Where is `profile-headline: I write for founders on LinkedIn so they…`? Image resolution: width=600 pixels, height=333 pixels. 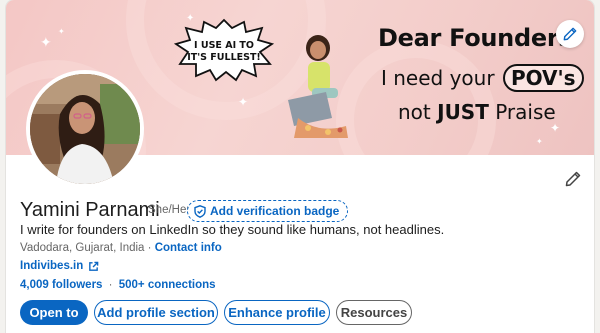 profile-headline: I write for founders on LinkedIn so they… is located at coordinates (232, 229).